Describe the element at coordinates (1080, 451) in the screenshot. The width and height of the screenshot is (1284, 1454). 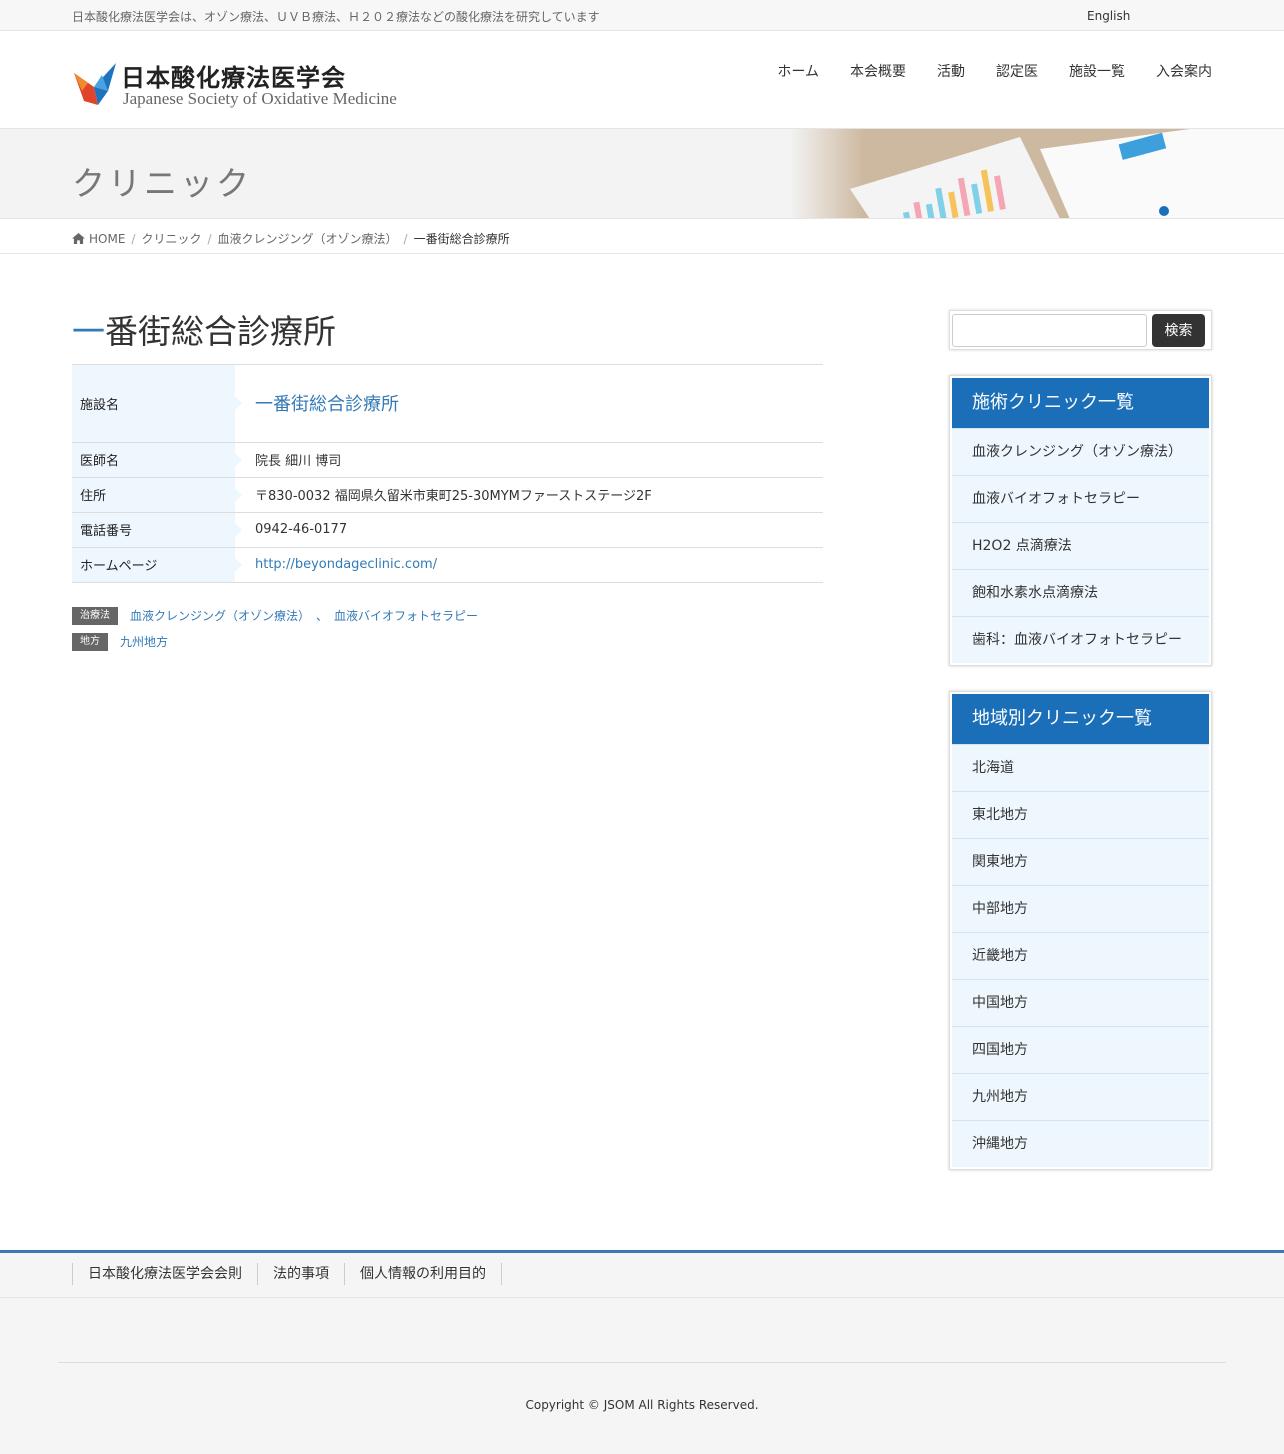
I see `sidebar-item-blood-cleansing: 血液クレンジング（オゾン療法）` at that location.